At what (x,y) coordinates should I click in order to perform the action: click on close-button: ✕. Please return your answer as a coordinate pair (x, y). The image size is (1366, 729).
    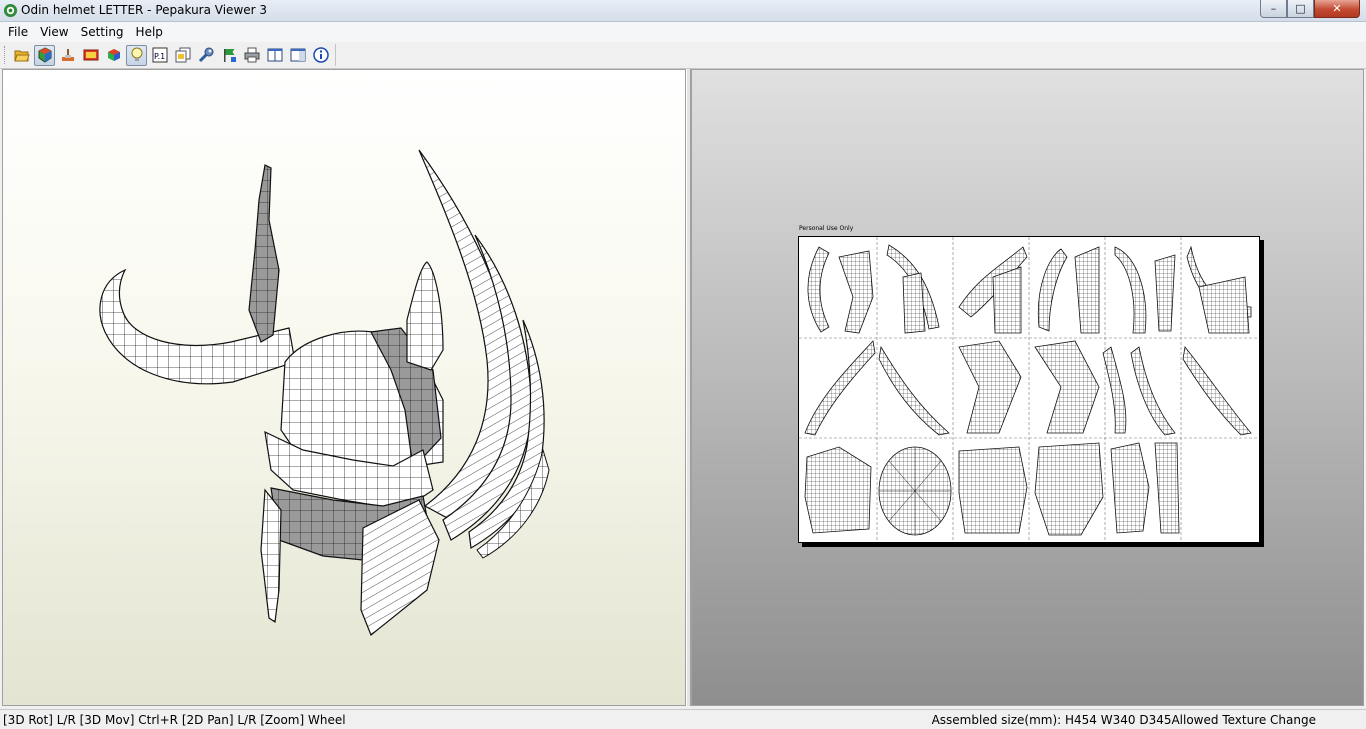
    Looking at the image, I should click on (1337, 9).